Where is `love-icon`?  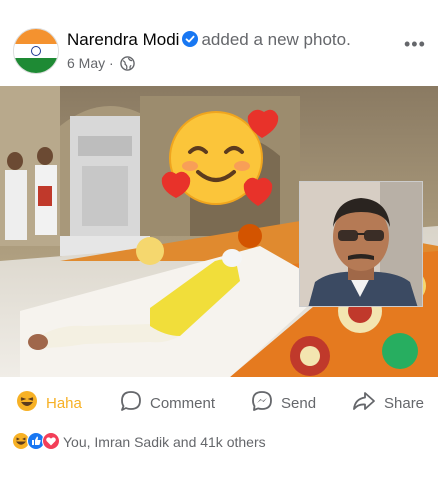 love-icon is located at coordinates (51, 442).